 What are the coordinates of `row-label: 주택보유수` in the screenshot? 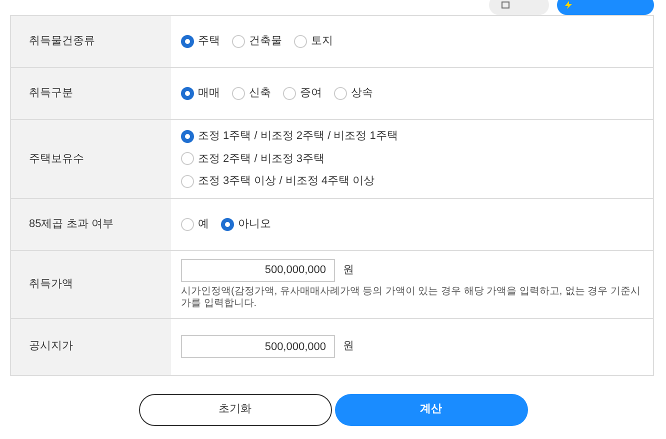 It's located at (91, 159).